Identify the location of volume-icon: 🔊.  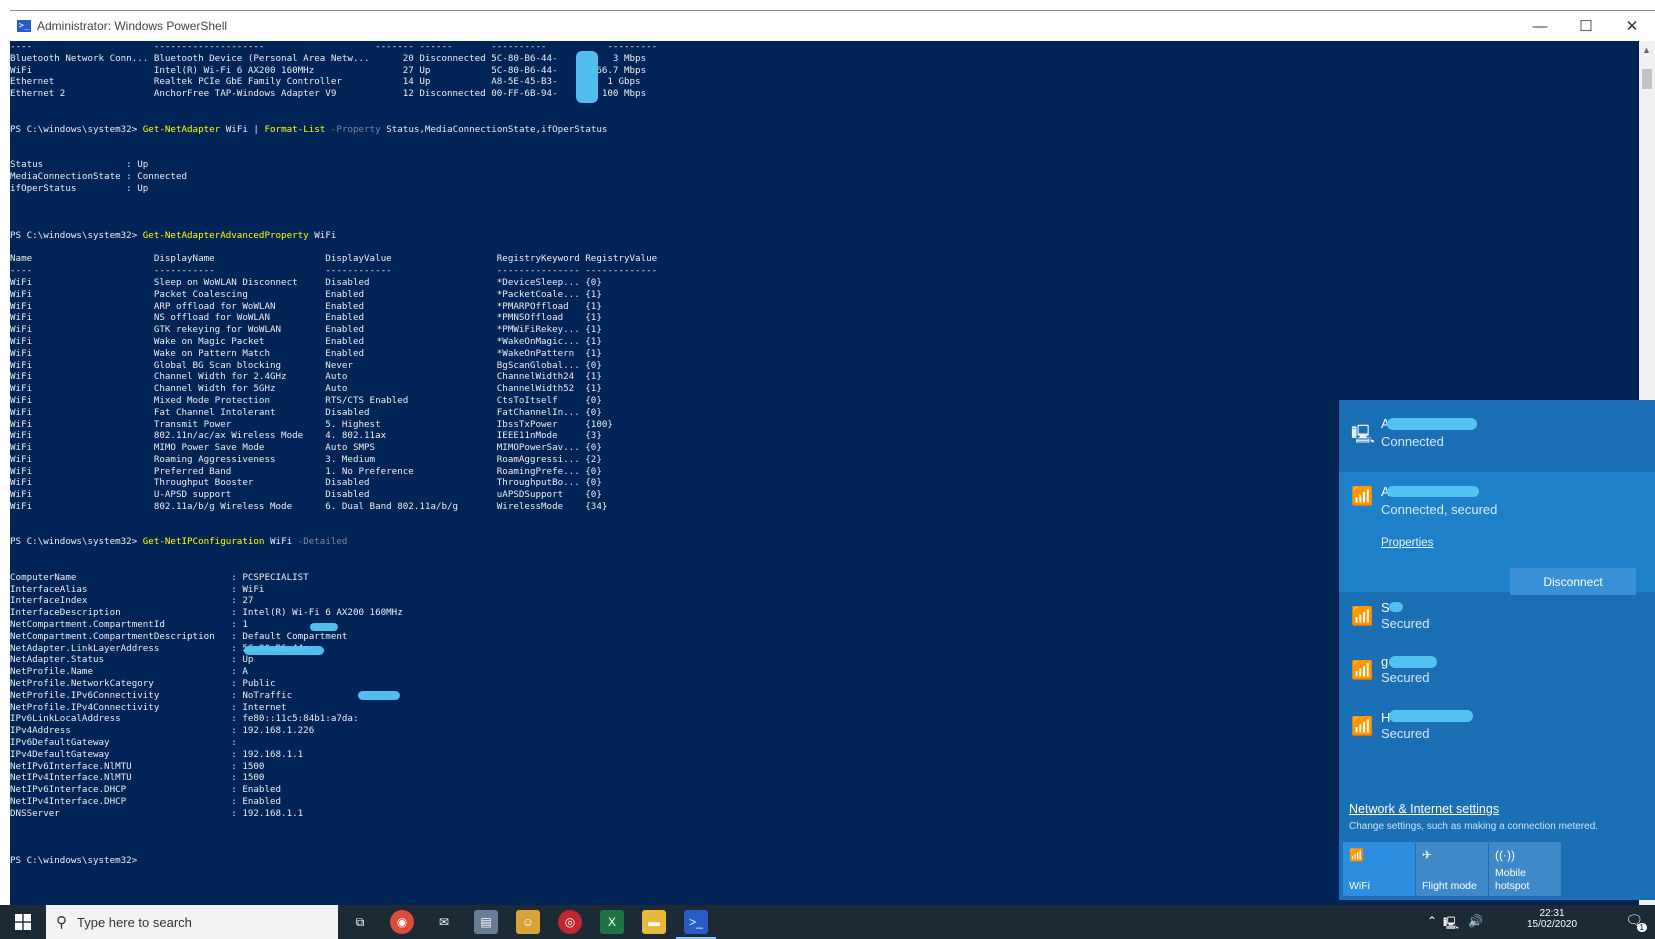
(1475, 921).